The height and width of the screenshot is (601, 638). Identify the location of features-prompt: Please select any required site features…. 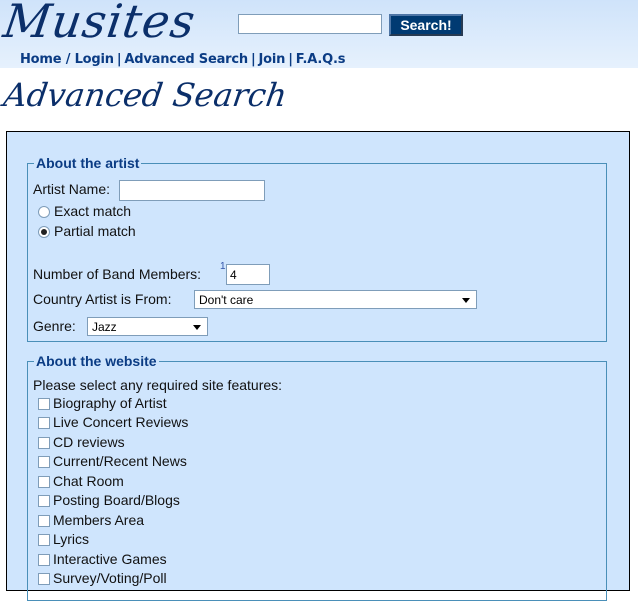
(158, 385).